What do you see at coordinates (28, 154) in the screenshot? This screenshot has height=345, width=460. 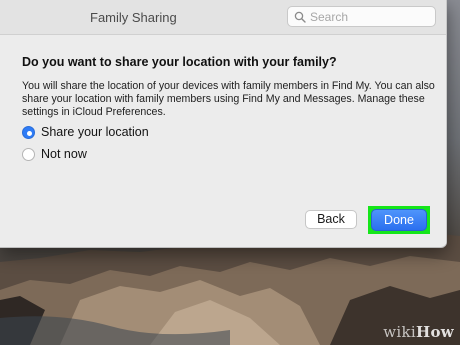 I see `radio-button` at bounding box center [28, 154].